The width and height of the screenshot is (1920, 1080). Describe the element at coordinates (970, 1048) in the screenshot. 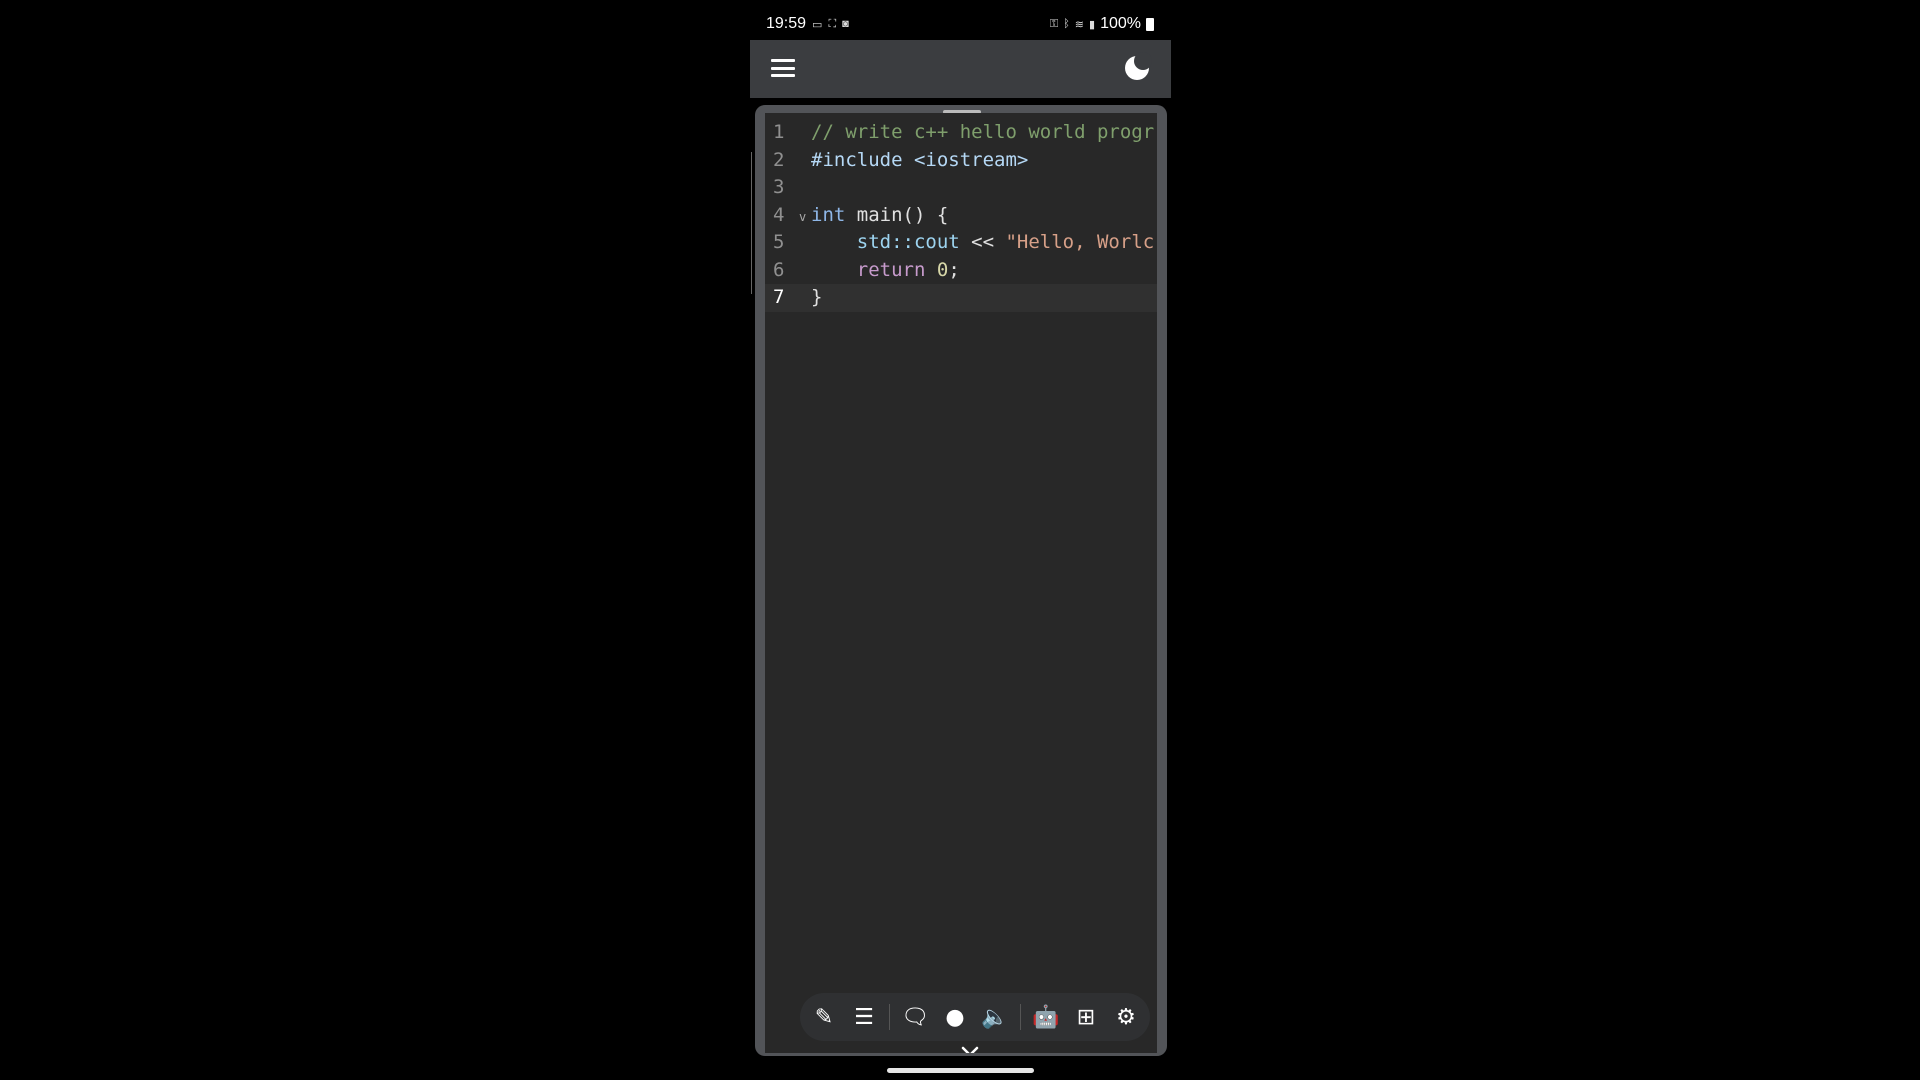

I see `chevron-down-icon` at that location.